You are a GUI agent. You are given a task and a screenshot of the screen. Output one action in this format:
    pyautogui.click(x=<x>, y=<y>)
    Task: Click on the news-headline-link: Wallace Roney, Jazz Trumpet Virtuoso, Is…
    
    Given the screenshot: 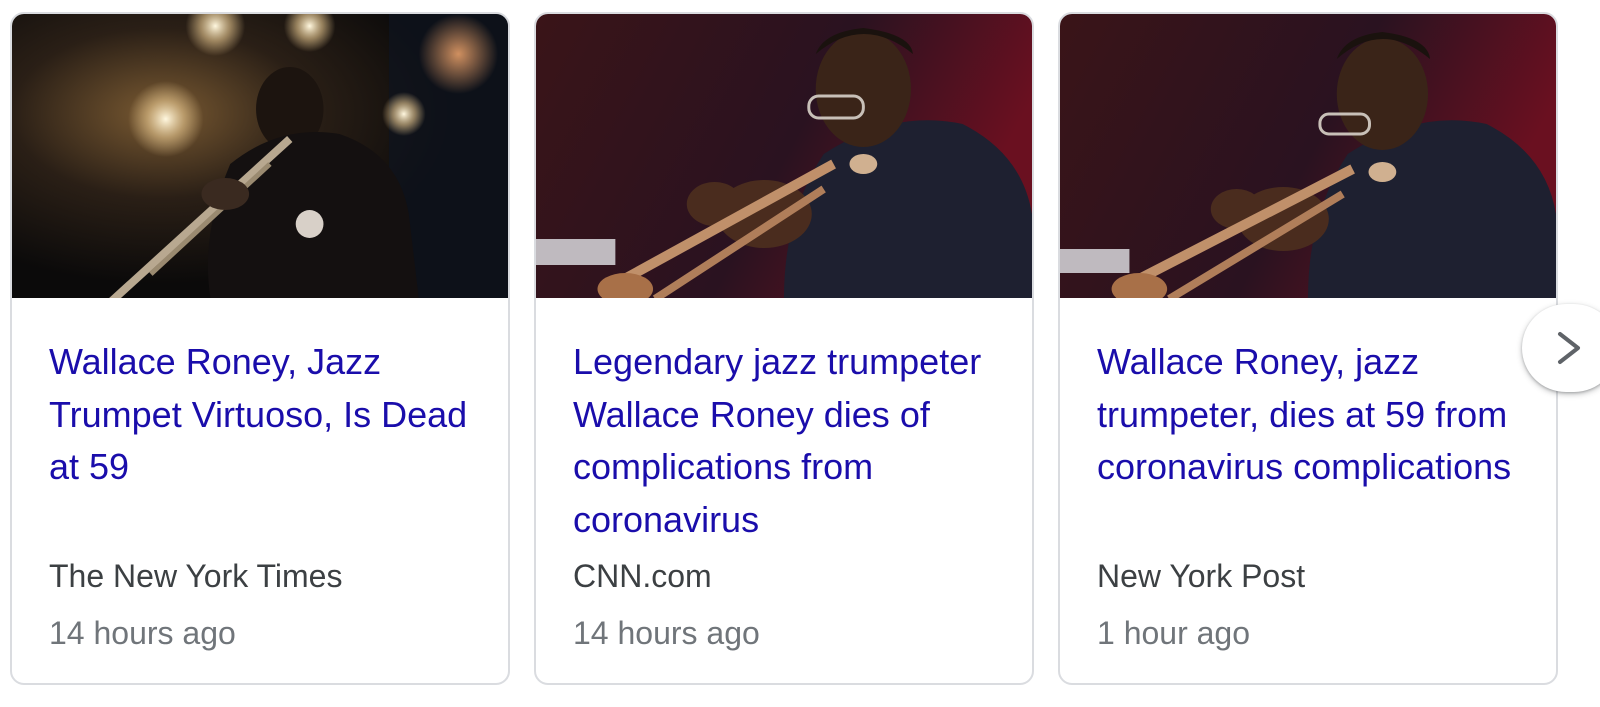 What is the action you would take?
    pyautogui.click(x=269, y=415)
    